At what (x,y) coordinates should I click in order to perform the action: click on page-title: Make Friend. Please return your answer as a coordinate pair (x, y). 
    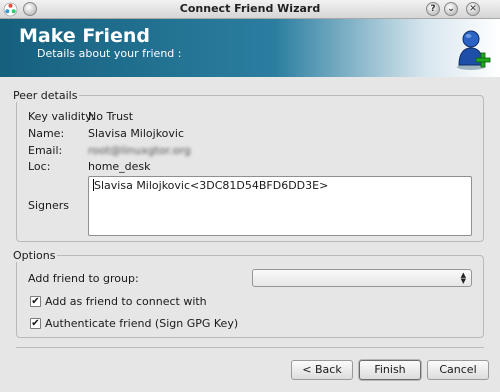
    Looking at the image, I should click on (85, 36).